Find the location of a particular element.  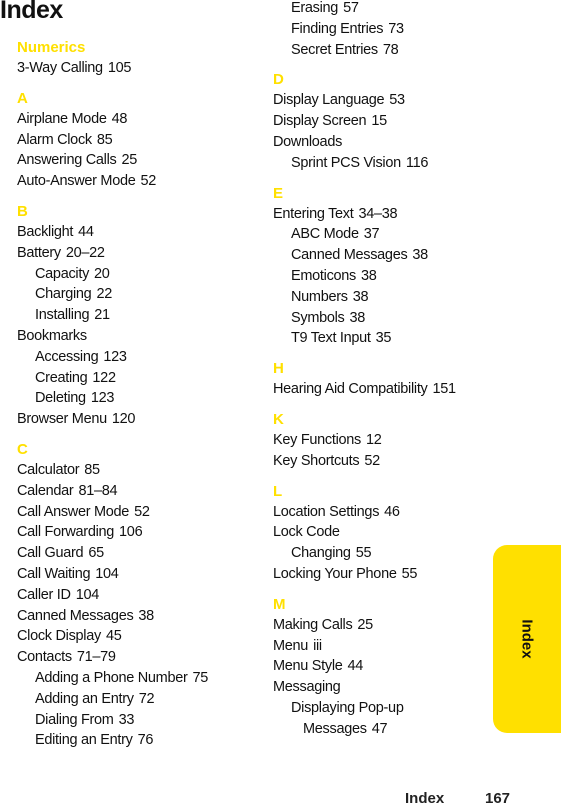

entry-term: Display Screen is located at coordinates (320, 121).